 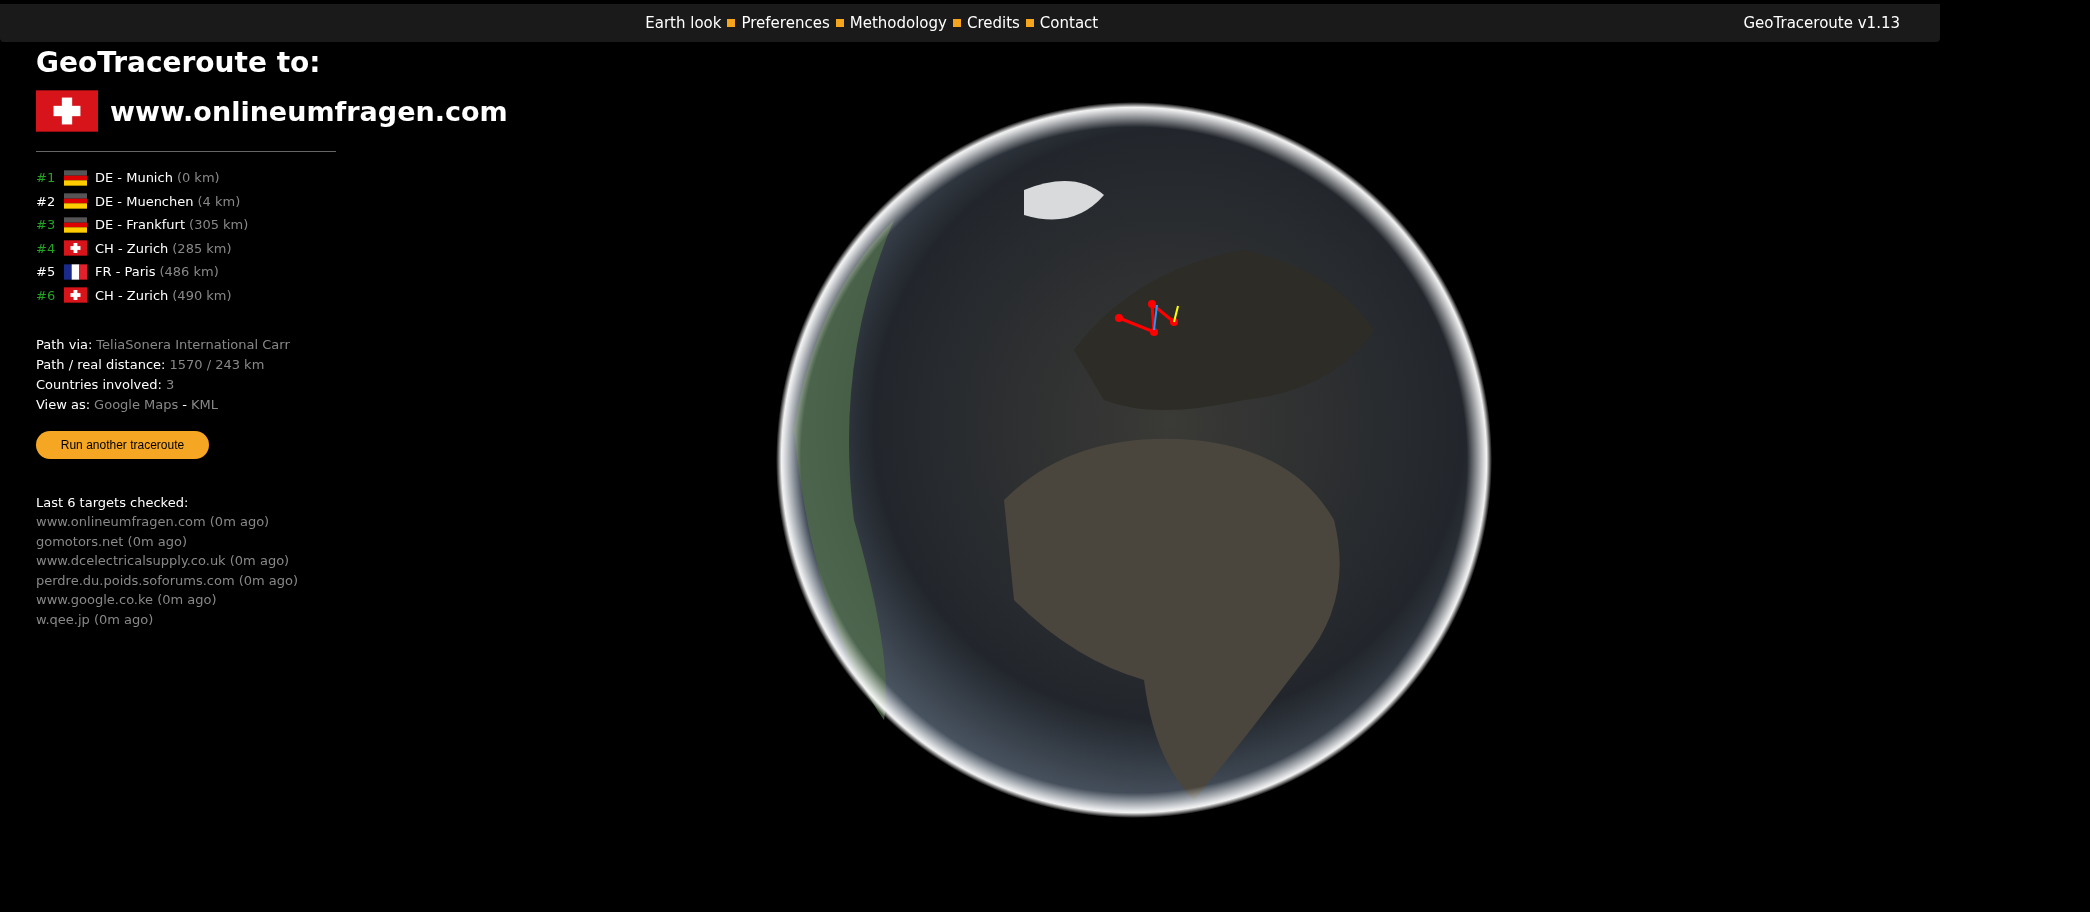 I want to click on hop-distance: (4 km), so click(x=219, y=201).